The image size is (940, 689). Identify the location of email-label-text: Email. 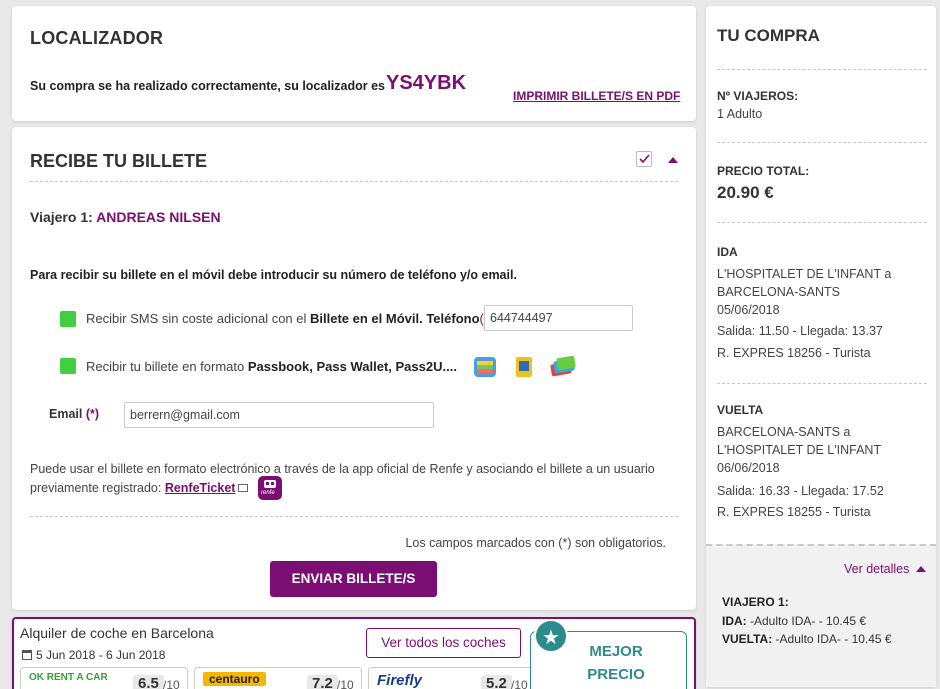
(66, 414).